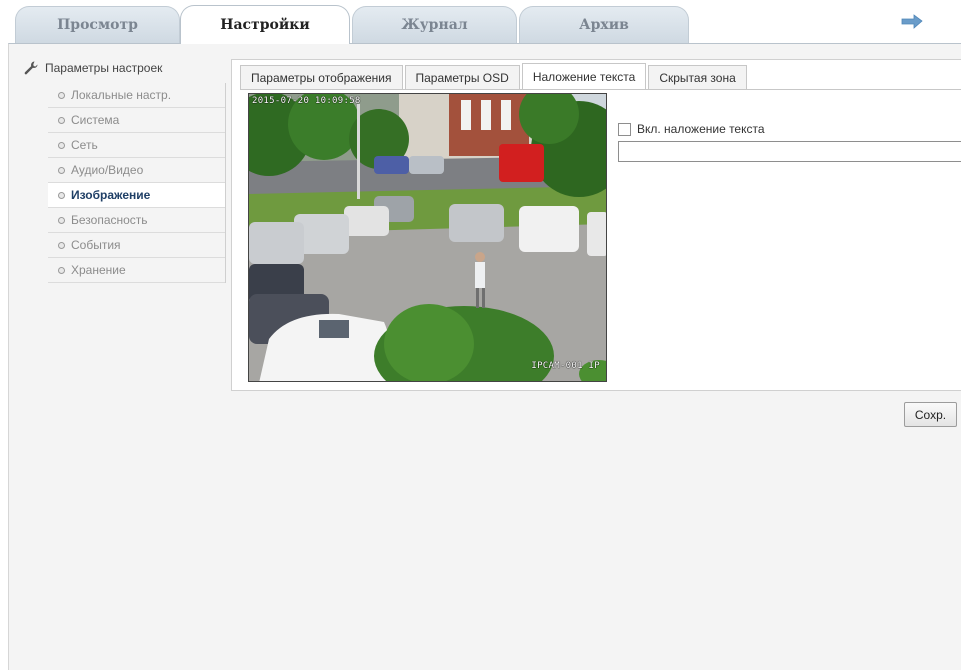  I want to click on subtab-divider, so click(600, 89).